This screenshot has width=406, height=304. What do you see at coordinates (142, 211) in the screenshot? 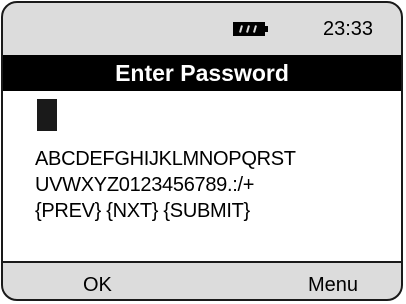
I see `character-row-commands: {PREV} {NXT} {SUBMIT}` at bounding box center [142, 211].